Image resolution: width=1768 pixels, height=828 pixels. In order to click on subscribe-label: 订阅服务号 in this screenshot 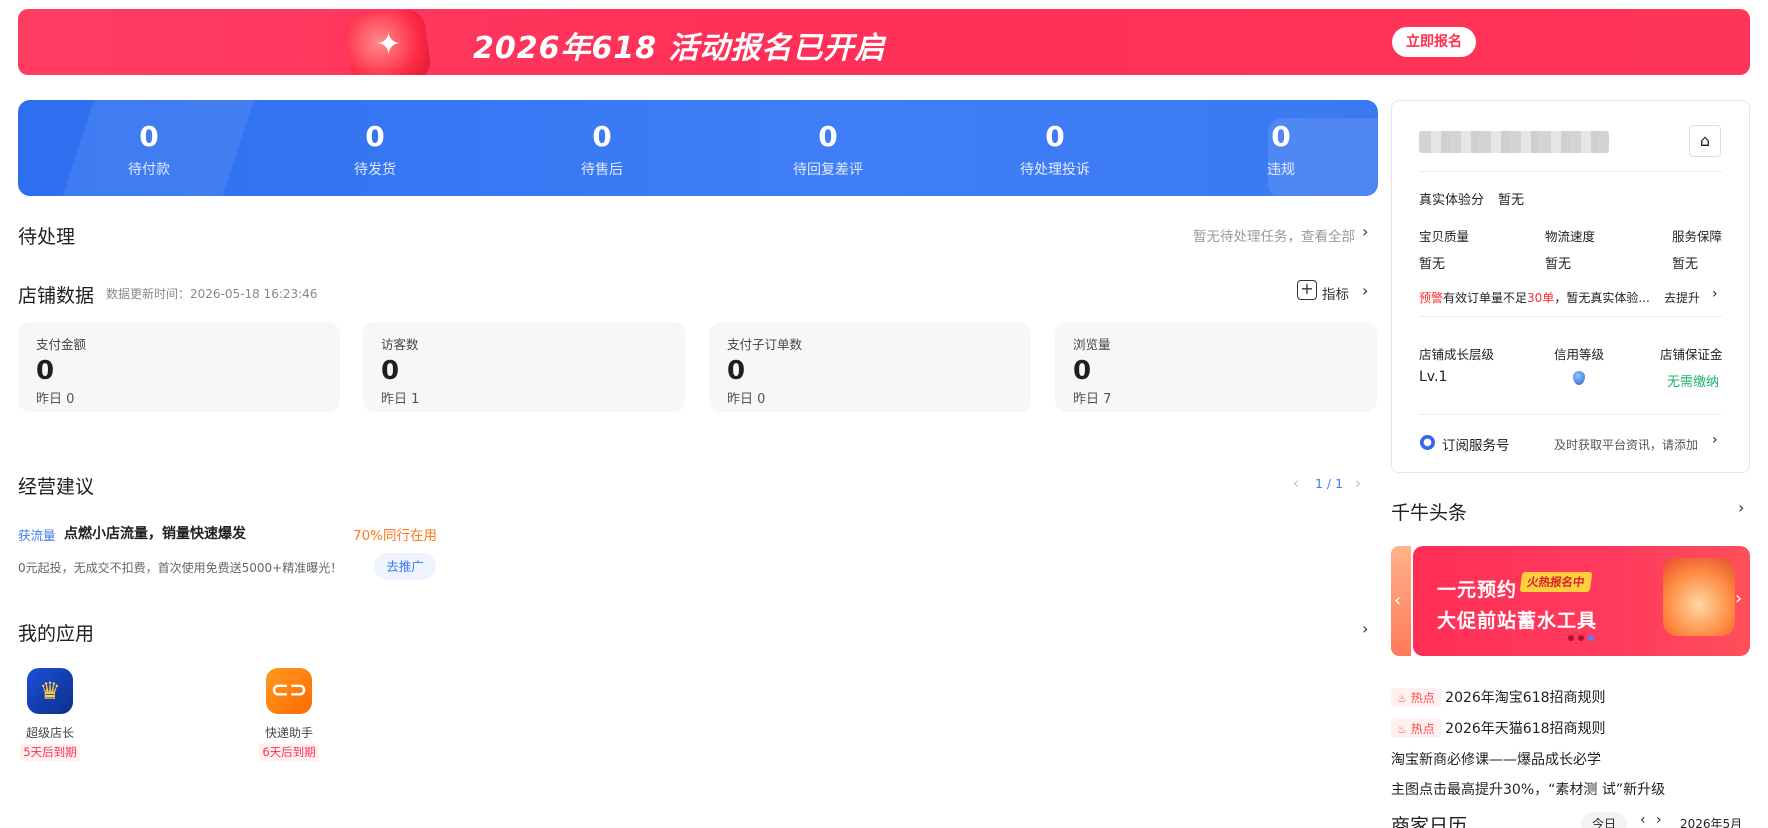, I will do `click(1476, 444)`.